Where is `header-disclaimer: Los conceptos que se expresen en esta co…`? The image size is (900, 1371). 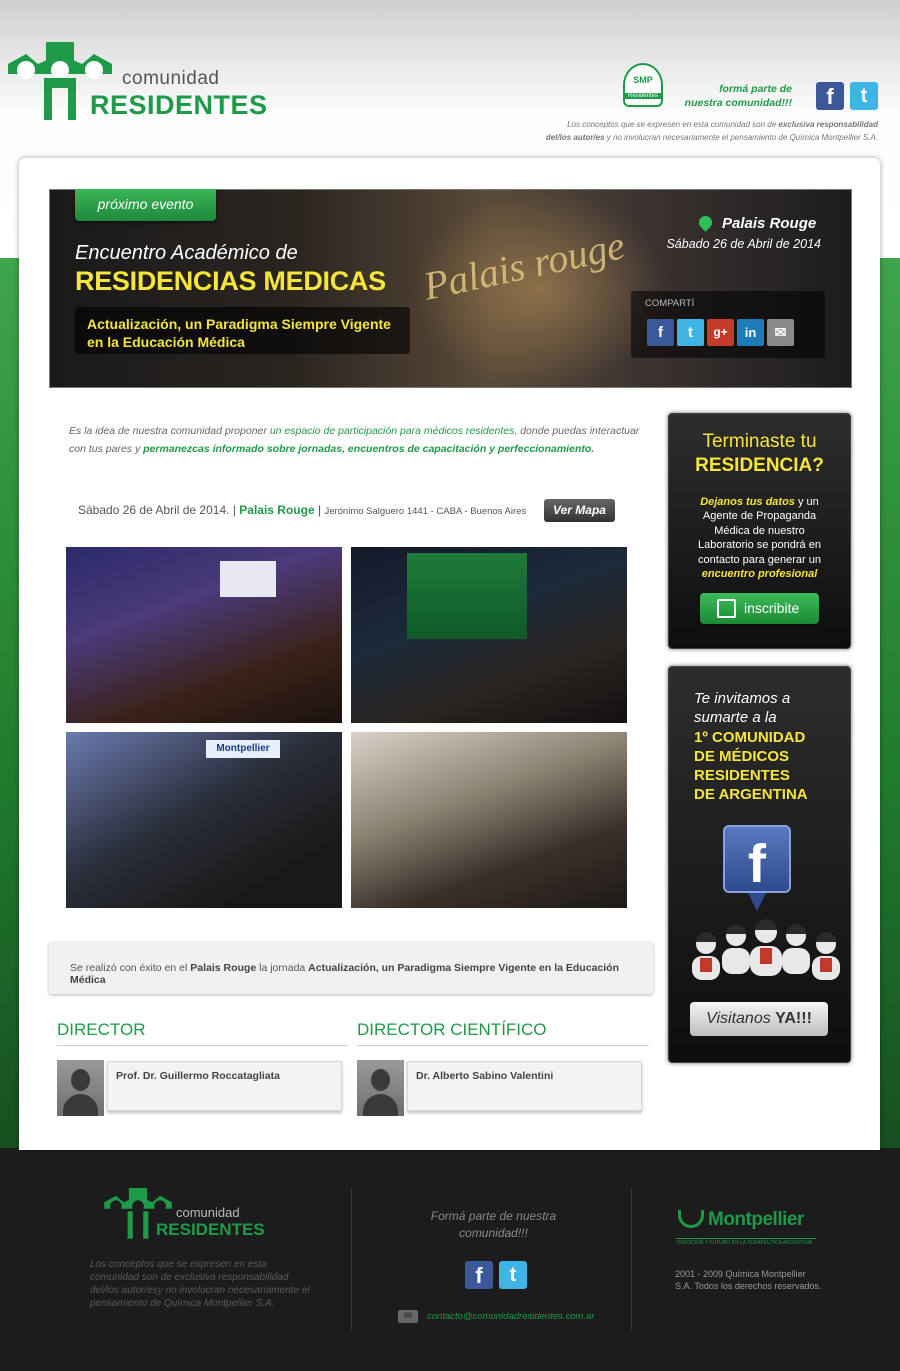
header-disclaimer: Los conceptos que se expresen en esta co… is located at coordinates (674, 131).